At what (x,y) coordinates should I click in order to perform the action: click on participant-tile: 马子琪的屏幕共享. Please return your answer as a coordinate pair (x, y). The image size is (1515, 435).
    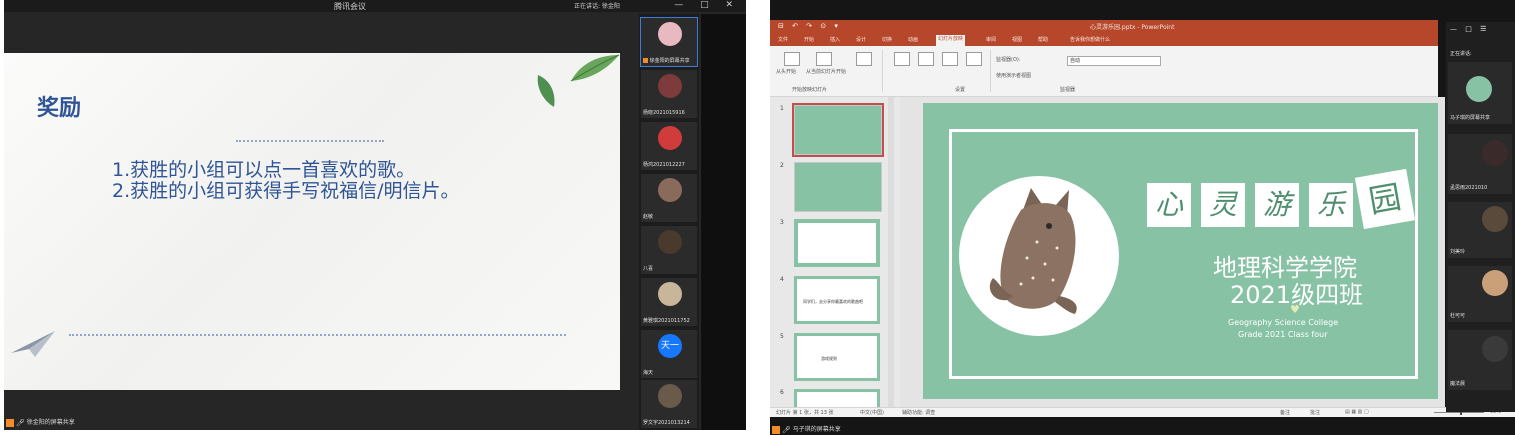
    Looking at the image, I should click on (1480, 93).